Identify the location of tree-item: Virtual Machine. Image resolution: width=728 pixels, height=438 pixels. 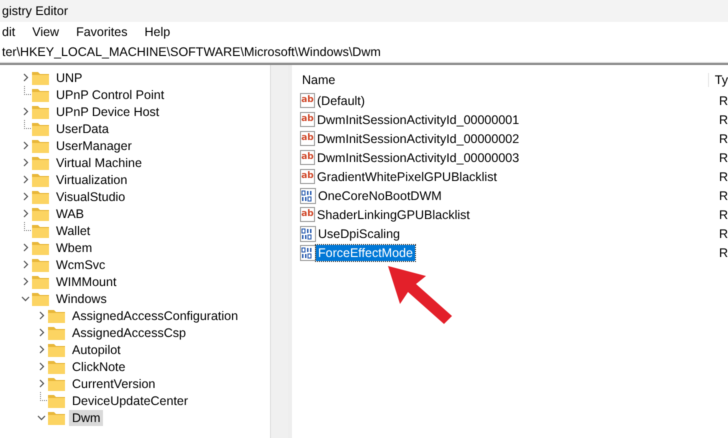
(99, 162).